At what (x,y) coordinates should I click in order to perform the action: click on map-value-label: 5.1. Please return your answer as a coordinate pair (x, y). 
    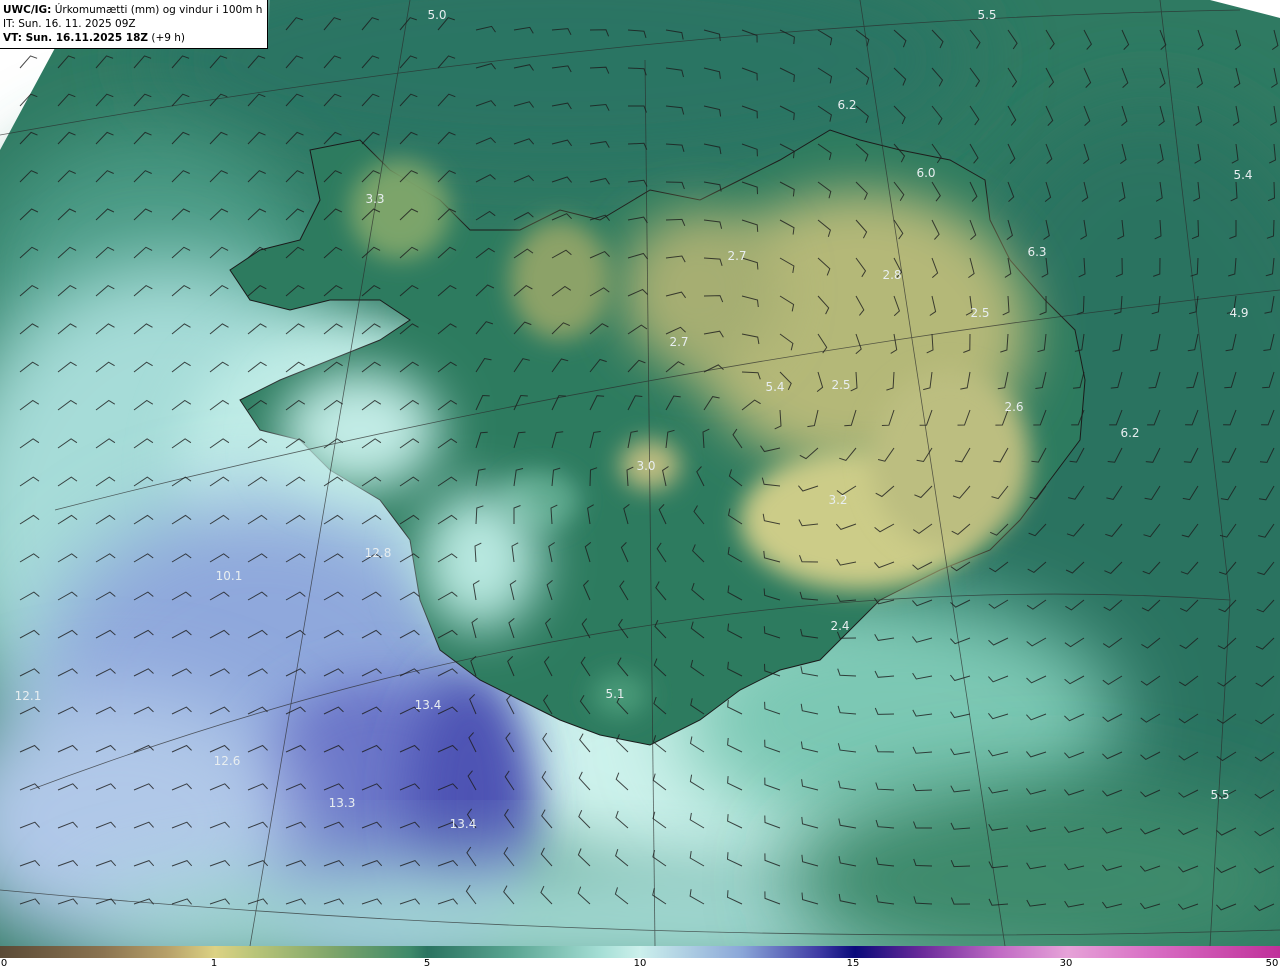
    Looking at the image, I should click on (615, 694).